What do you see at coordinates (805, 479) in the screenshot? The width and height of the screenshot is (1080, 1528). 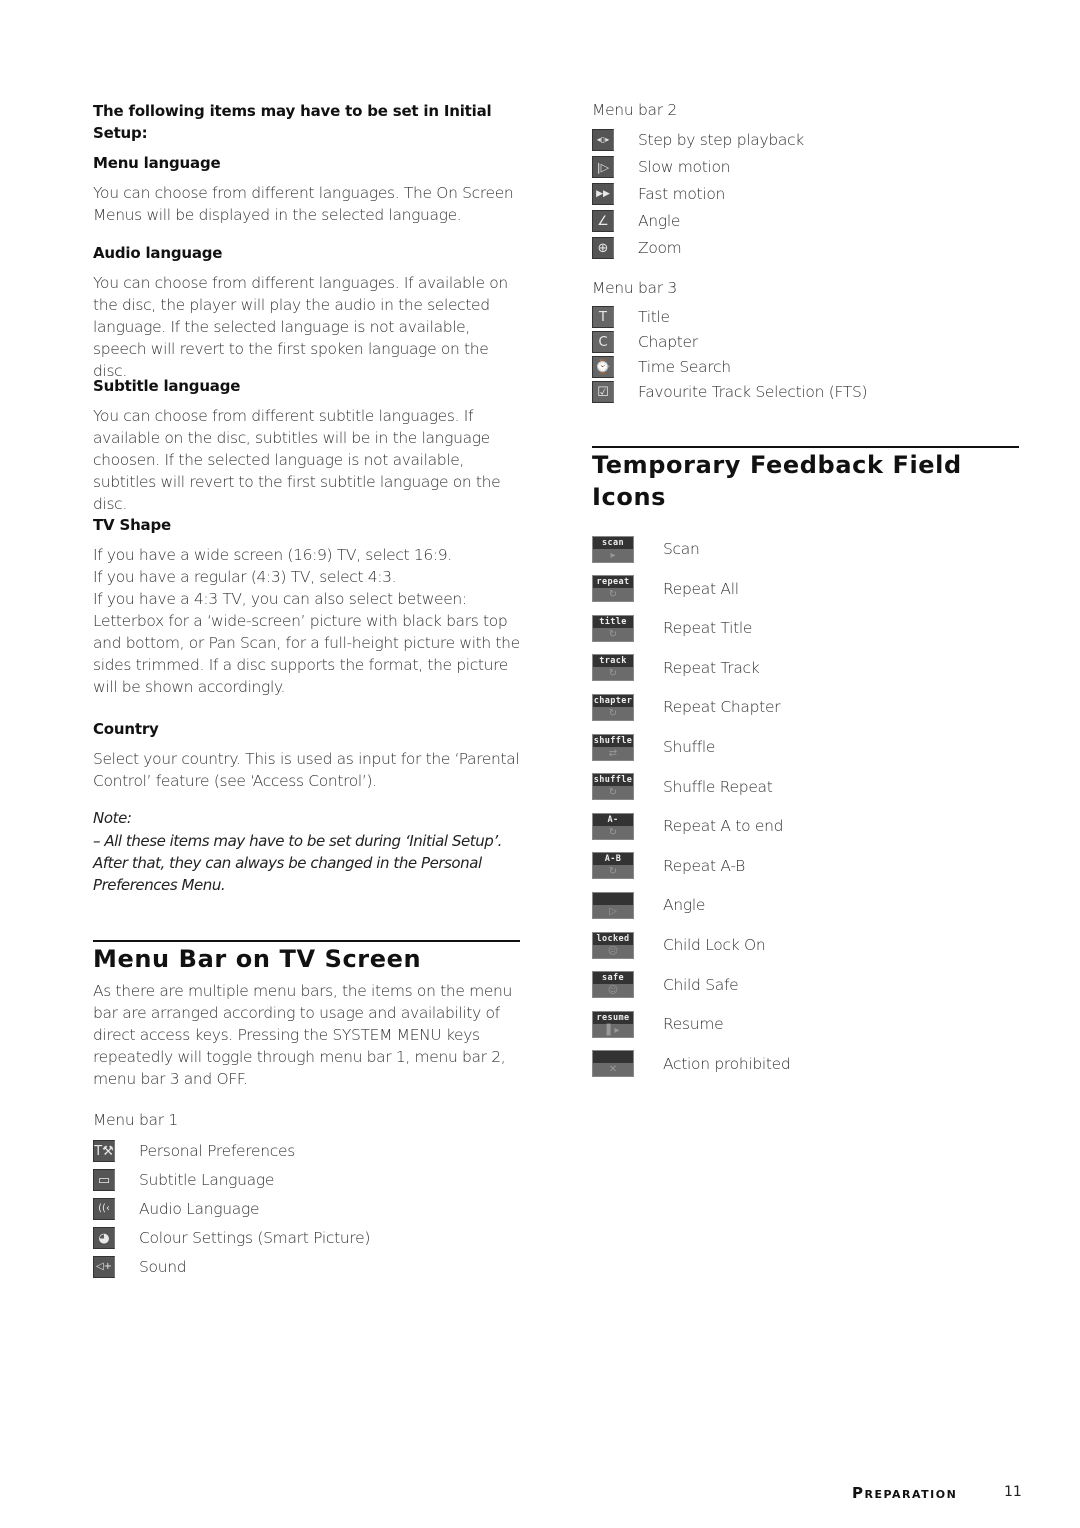 I see `feedback-heading: Temporary Feedback Field Icons` at bounding box center [805, 479].